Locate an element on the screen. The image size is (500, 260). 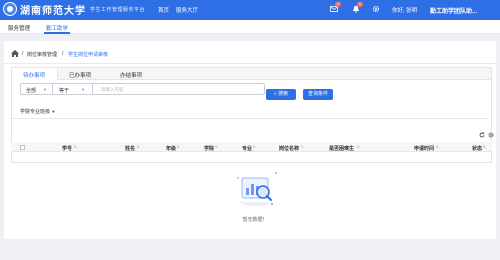
operator-select: 等于 is located at coordinates (64, 90).